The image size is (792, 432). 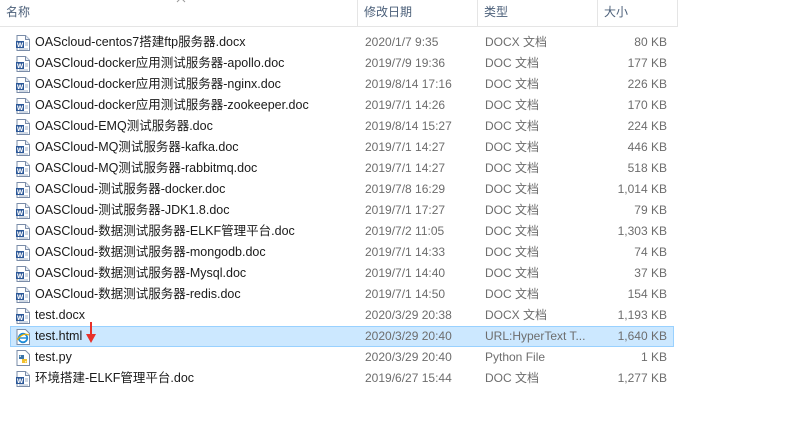 I want to click on file-modified-date: 2019/8/14 15:27, so click(x=408, y=126).